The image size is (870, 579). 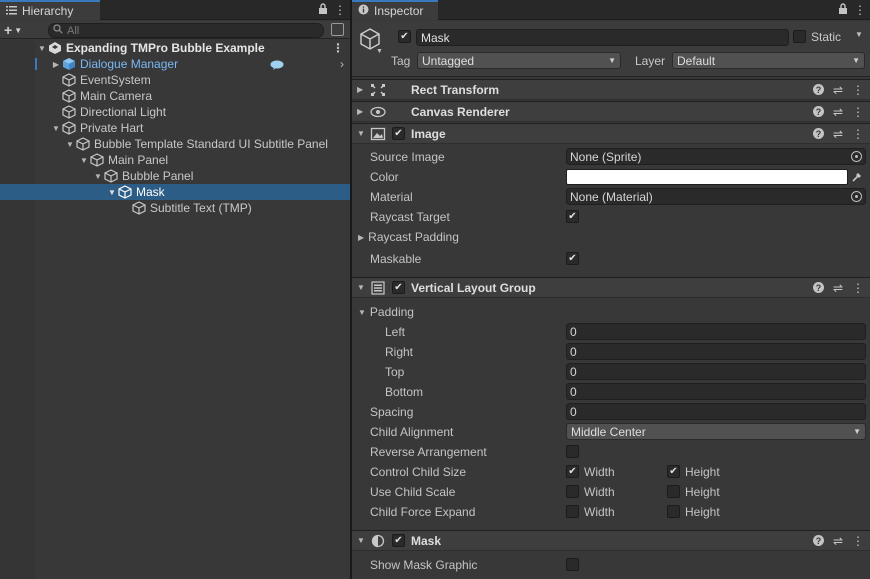 I want to click on component-vertical-layout-group: ▼ ✔ Vertical Layout Group ? ⇌ ⋮, so click(x=611, y=287).